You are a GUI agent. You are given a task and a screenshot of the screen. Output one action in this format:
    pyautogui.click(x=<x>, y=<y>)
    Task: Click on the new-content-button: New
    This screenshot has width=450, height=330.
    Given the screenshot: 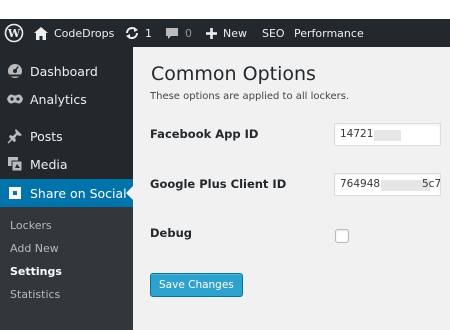 What is the action you would take?
    pyautogui.click(x=226, y=33)
    